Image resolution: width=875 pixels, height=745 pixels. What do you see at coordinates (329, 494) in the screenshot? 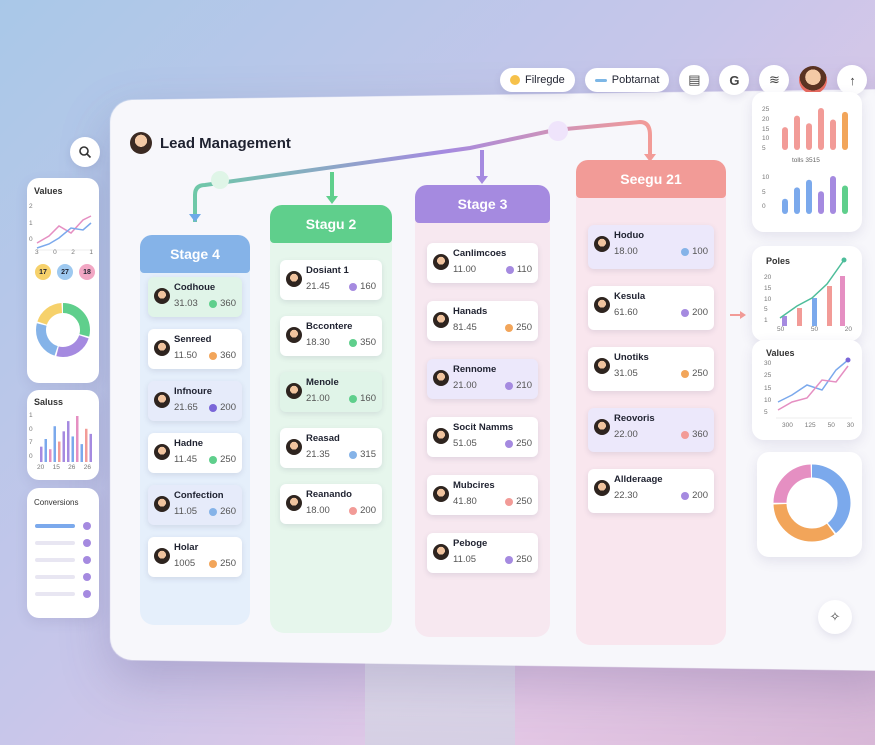
I see `lead-name: Reanando` at bounding box center [329, 494].